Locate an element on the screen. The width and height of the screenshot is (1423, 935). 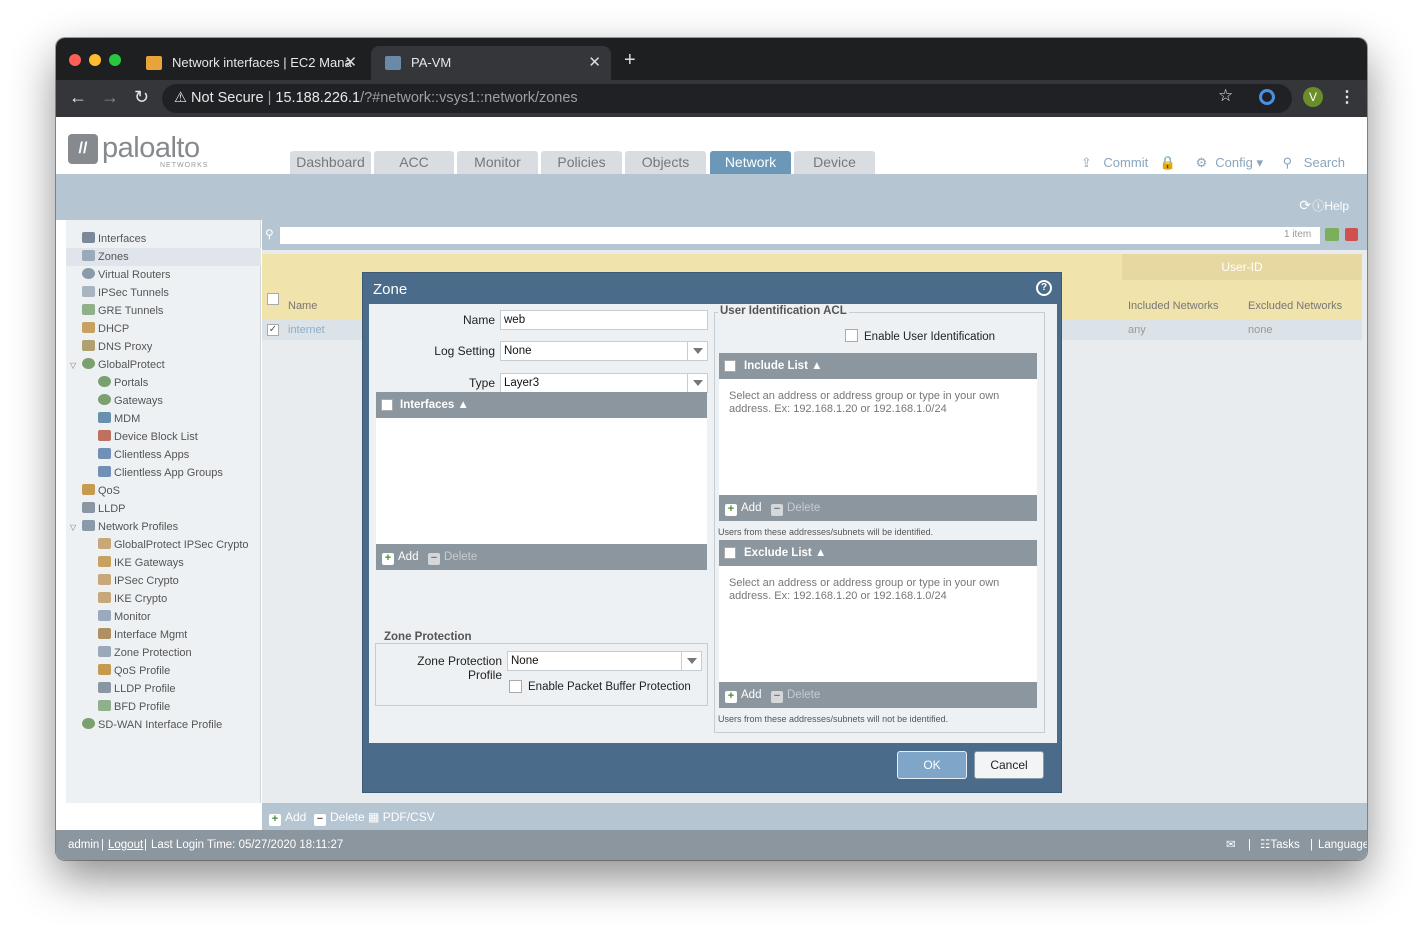
dialog-help-icon: ? is located at coordinates (1044, 288).